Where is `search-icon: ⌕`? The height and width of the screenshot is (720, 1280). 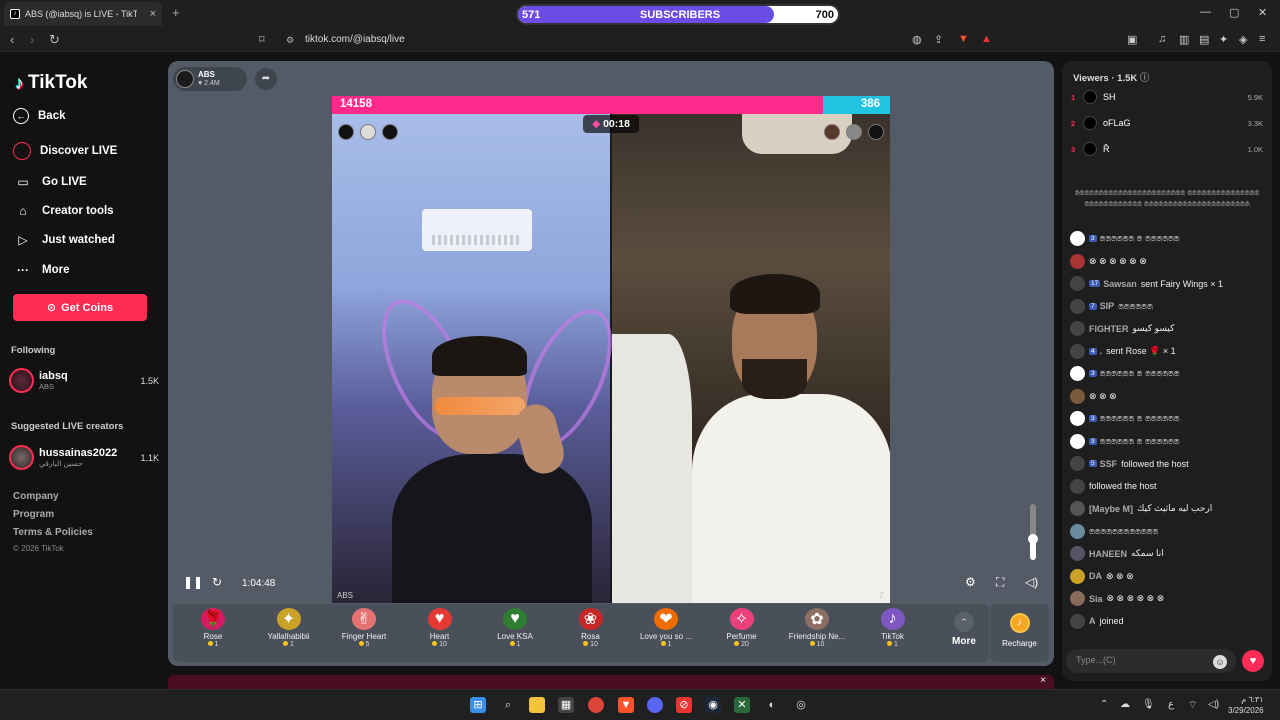
search-icon: ⌕ is located at coordinates (508, 705).